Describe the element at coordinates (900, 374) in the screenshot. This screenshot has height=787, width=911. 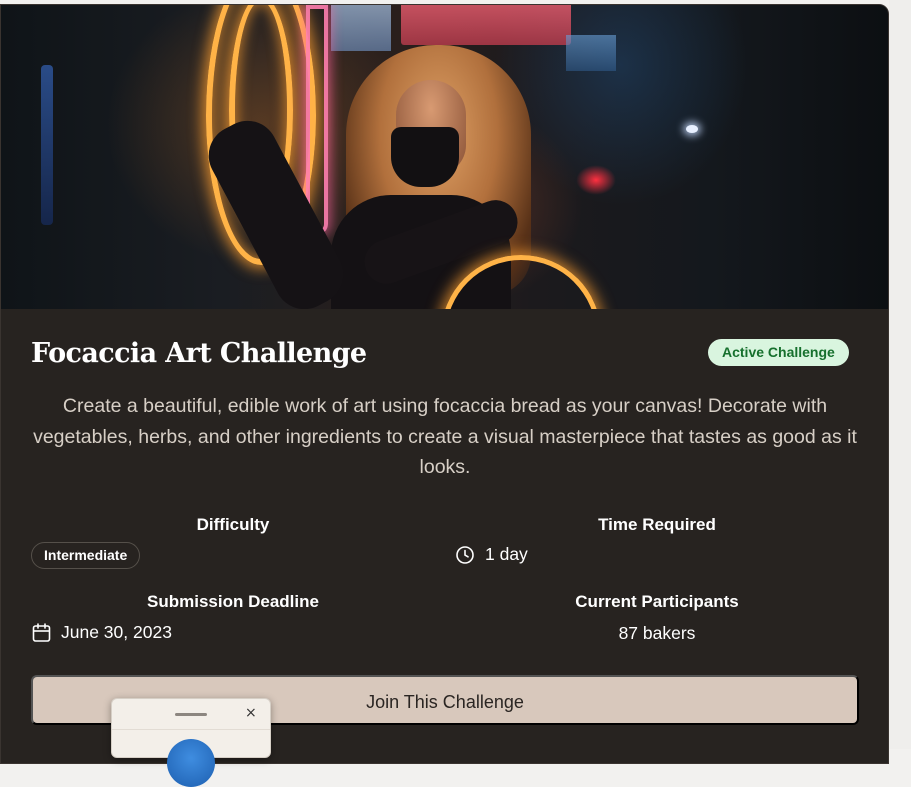
I see `page-background-strip` at that location.